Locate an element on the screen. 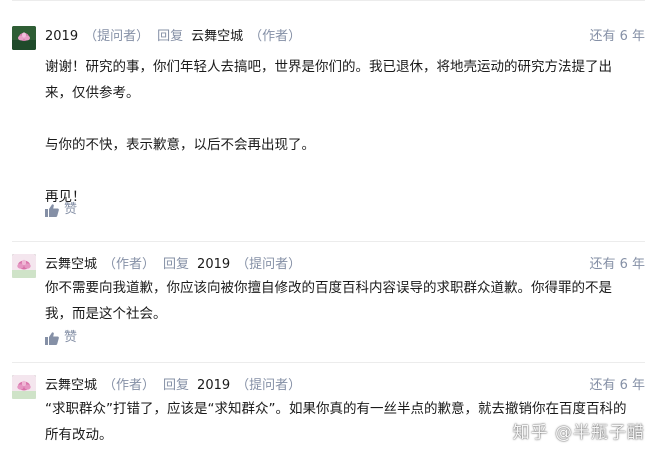 Image resolution: width=659 pixels, height=457 pixels. comment-paragraph: 再见！ is located at coordinates (65, 197).